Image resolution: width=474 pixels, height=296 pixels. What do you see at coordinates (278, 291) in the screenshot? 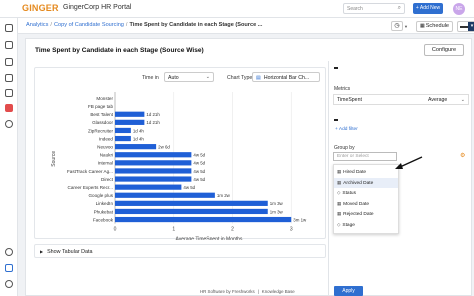
I see `knowledge-base-link: Knowledge Base` at bounding box center [278, 291].